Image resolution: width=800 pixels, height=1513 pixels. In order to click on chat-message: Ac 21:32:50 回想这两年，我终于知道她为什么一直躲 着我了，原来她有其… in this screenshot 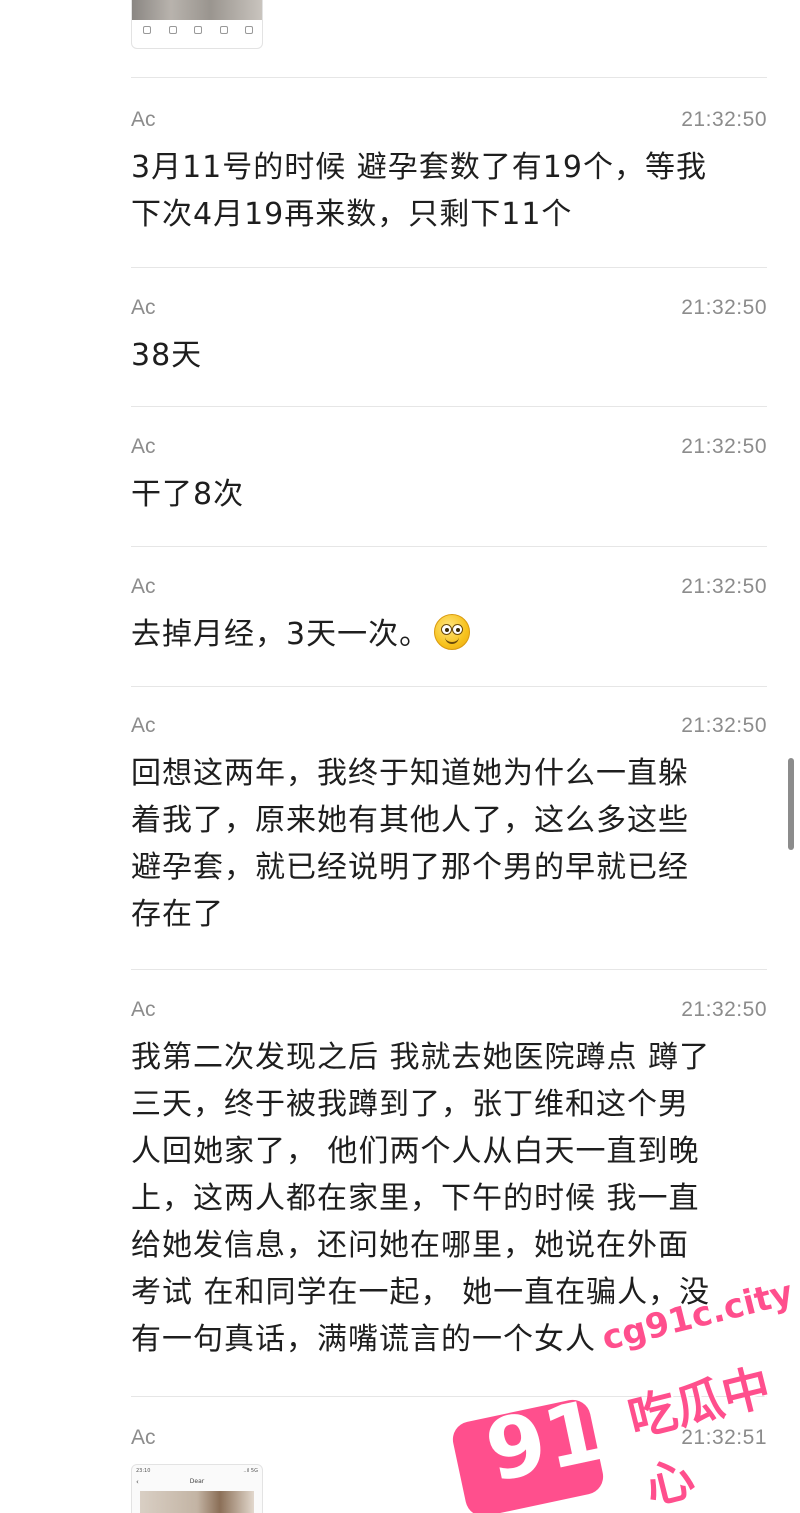, I will do `click(449, 829)`.